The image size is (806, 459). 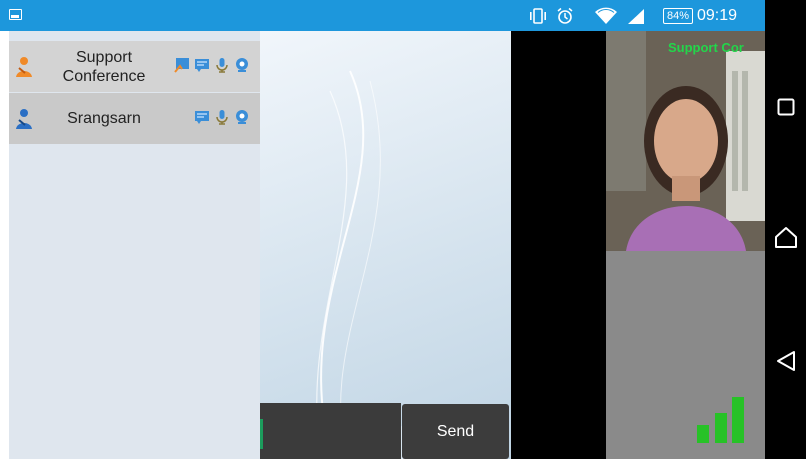 What do you see at coordinates (330, 431) in the screenshot?
I see `chat-message-input` at bounding box center [330, 431].